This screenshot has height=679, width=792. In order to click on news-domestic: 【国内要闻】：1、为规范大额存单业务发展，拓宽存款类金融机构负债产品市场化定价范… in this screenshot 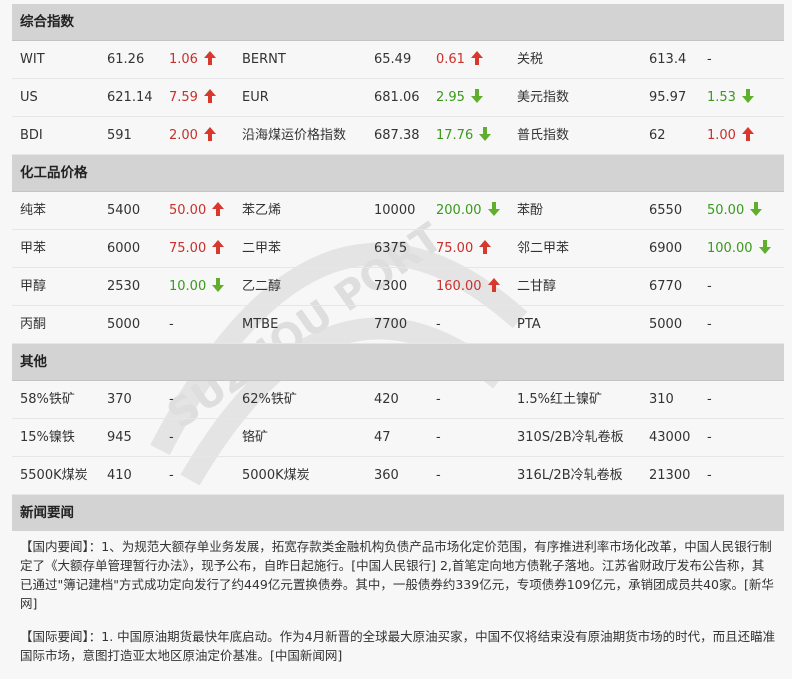, I will do `click(397, 575)`.